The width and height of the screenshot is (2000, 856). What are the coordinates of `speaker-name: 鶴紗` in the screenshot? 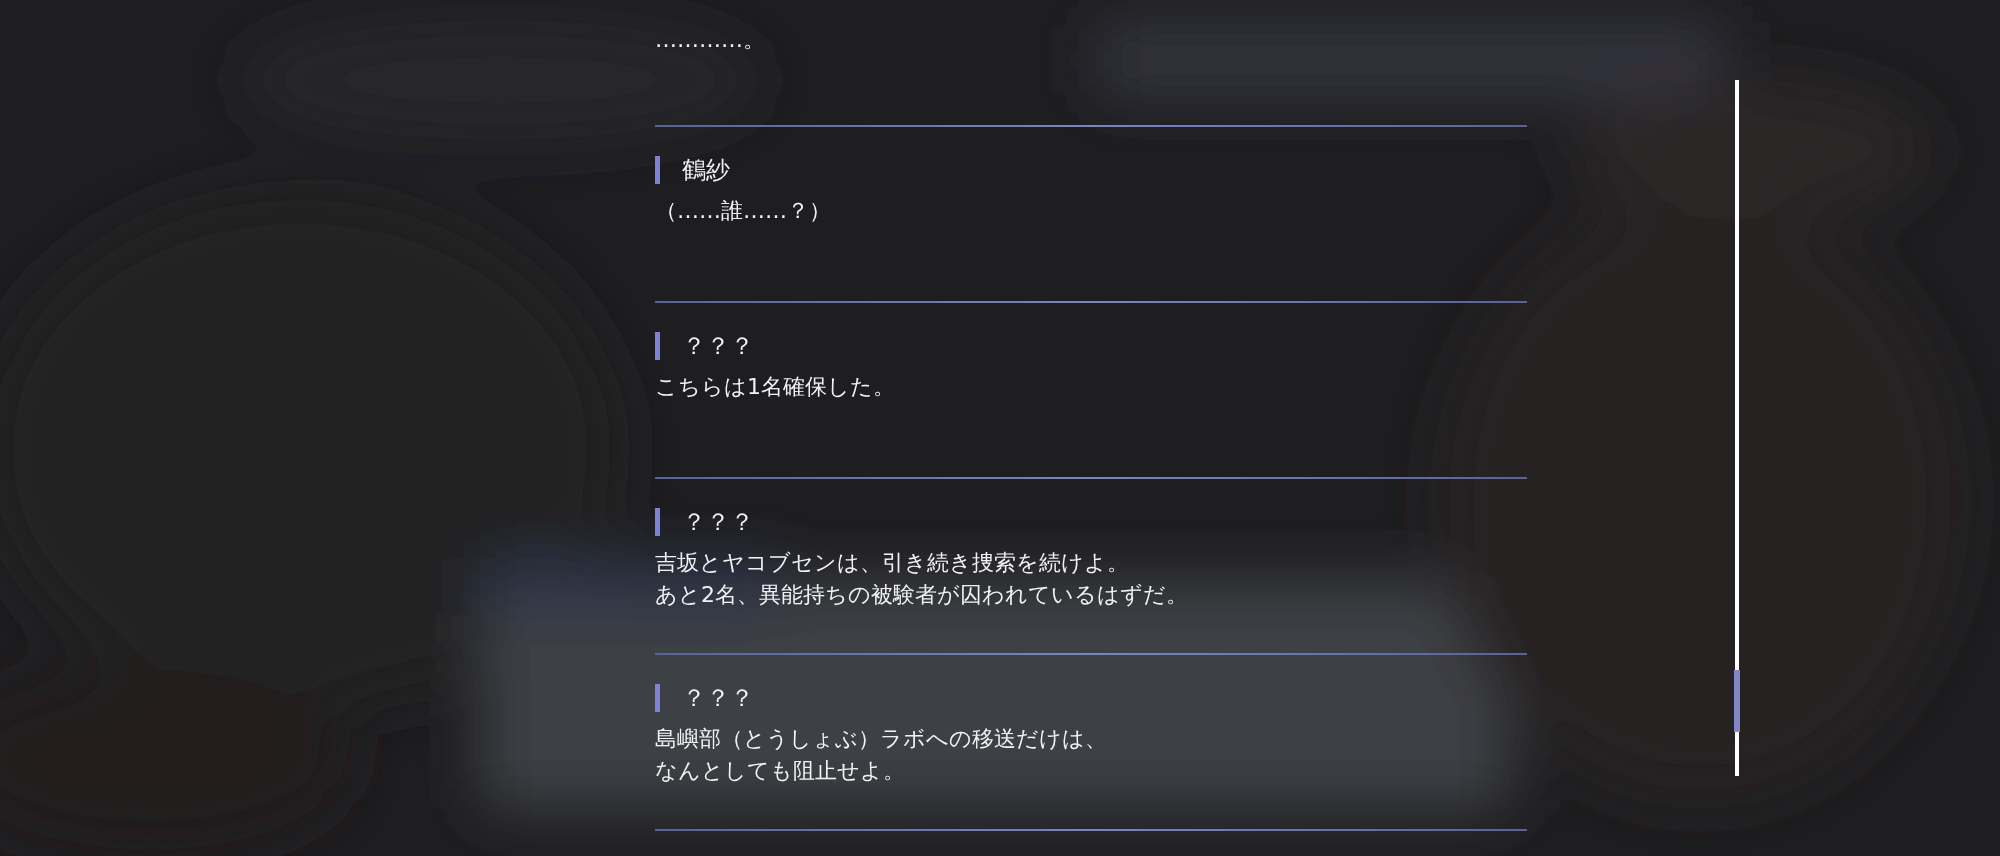 It's located at (706, 170).